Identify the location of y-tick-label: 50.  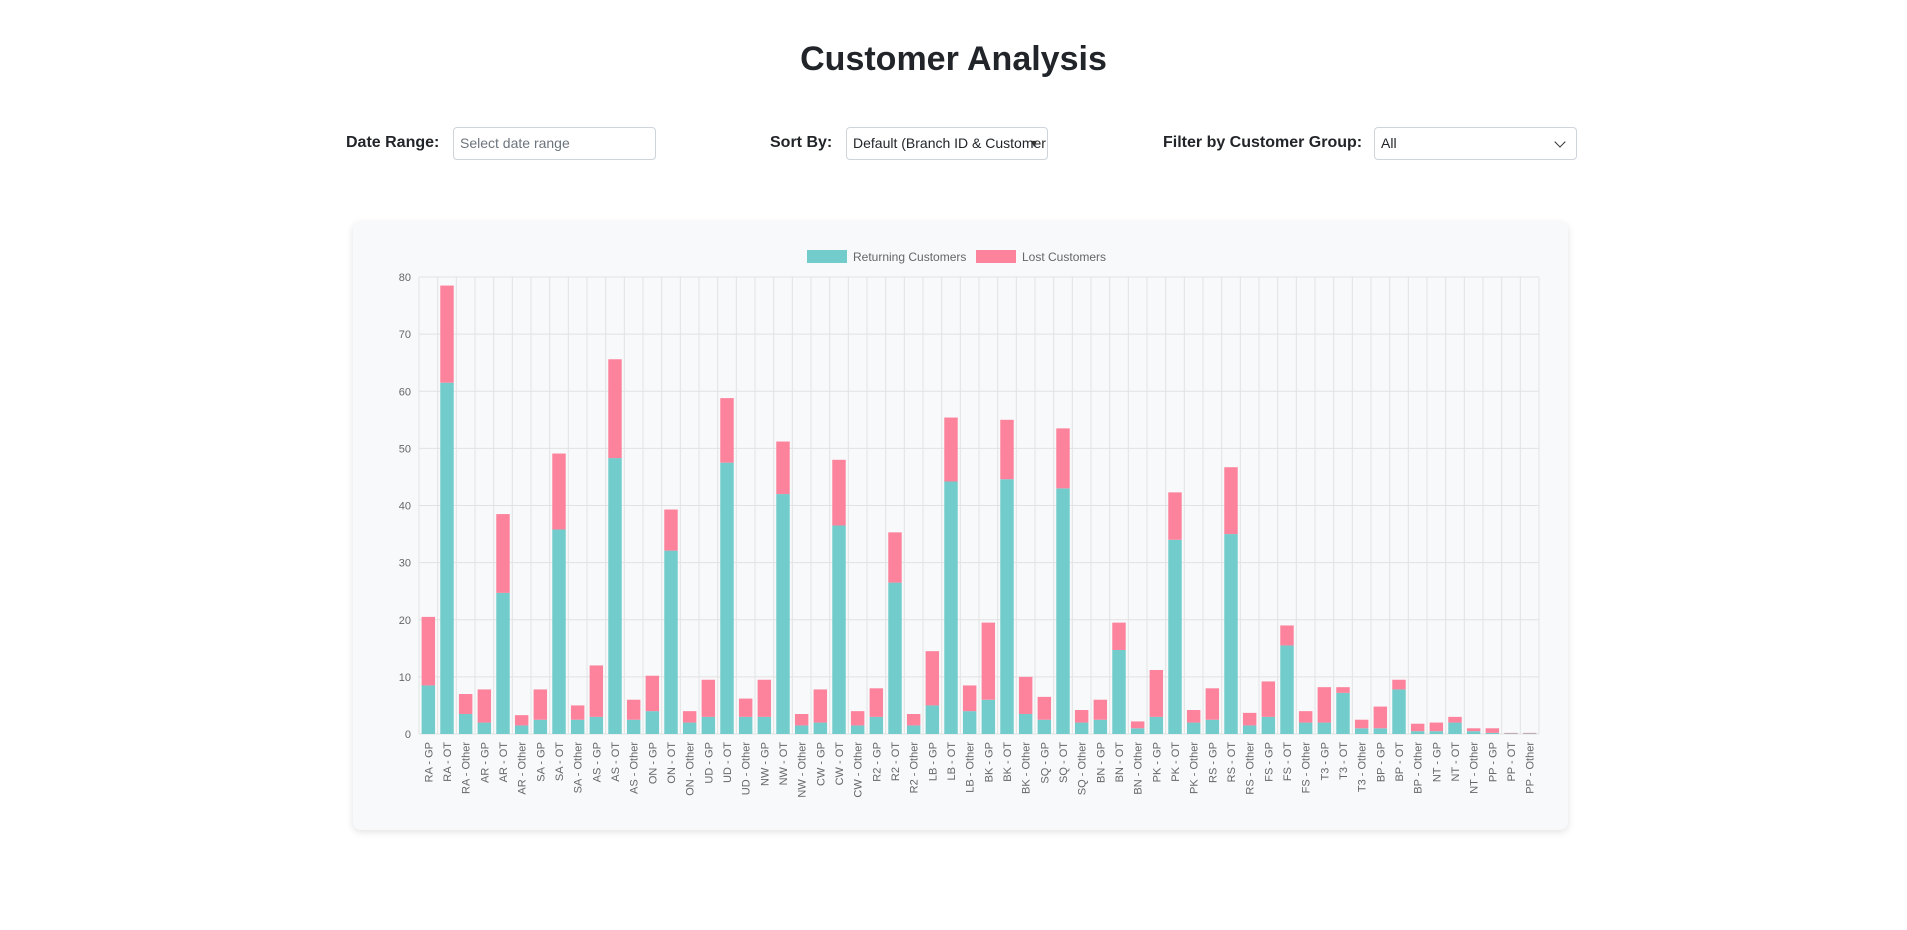
(405, 449).